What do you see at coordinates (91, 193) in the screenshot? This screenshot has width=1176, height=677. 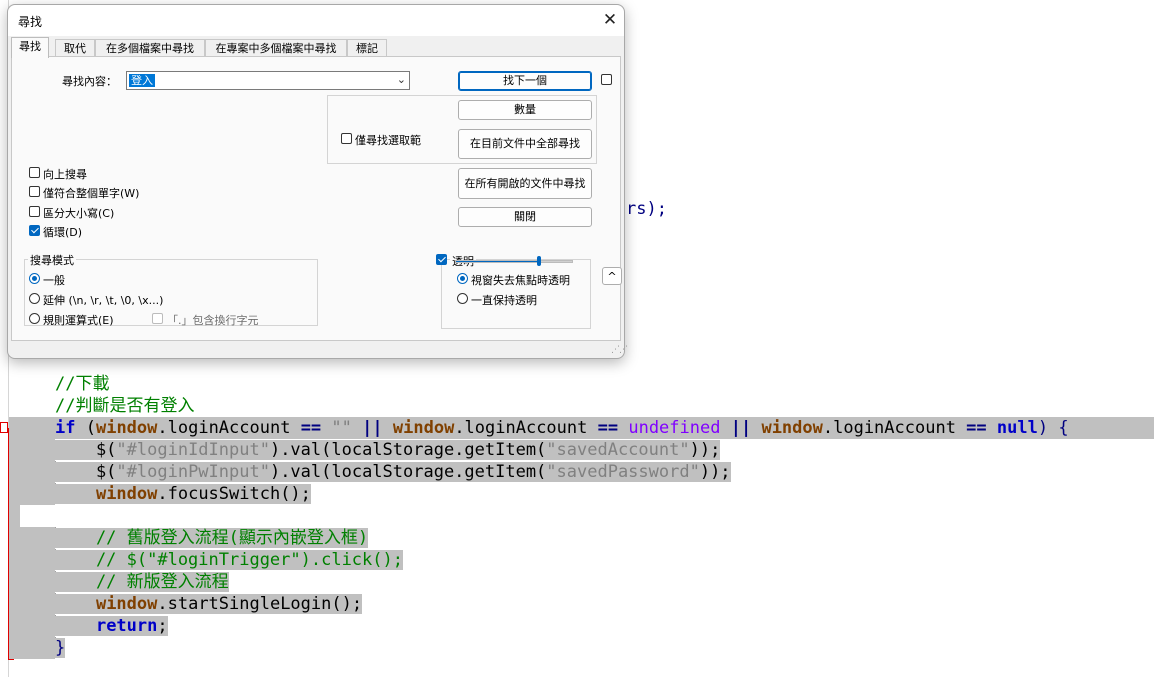 I see `whole-word-label: 僅符合整個單字(W)` at bounding box center [91, 193].